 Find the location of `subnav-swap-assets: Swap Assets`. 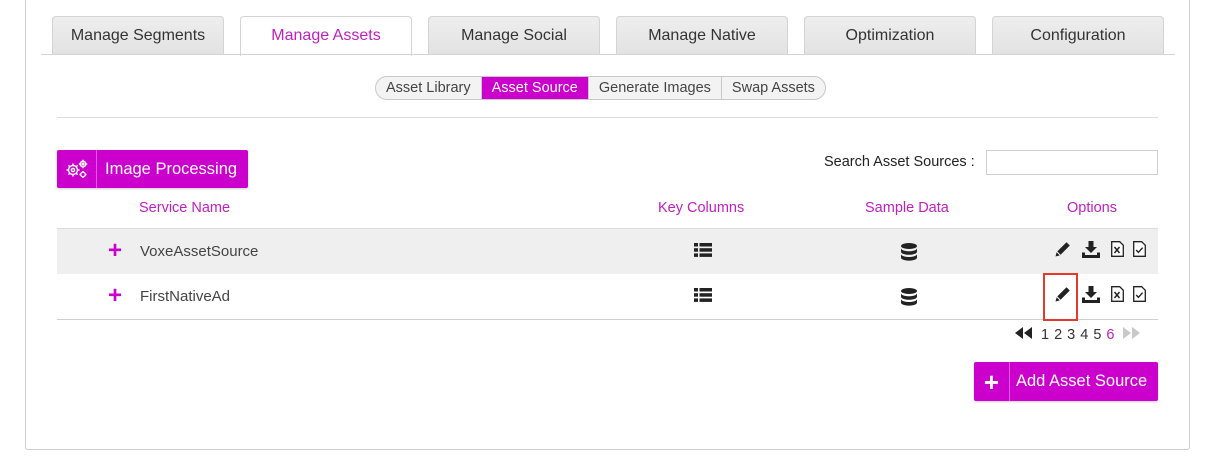

subnav-swap-assets: Swap Assets is located at coordinates (772, 88).